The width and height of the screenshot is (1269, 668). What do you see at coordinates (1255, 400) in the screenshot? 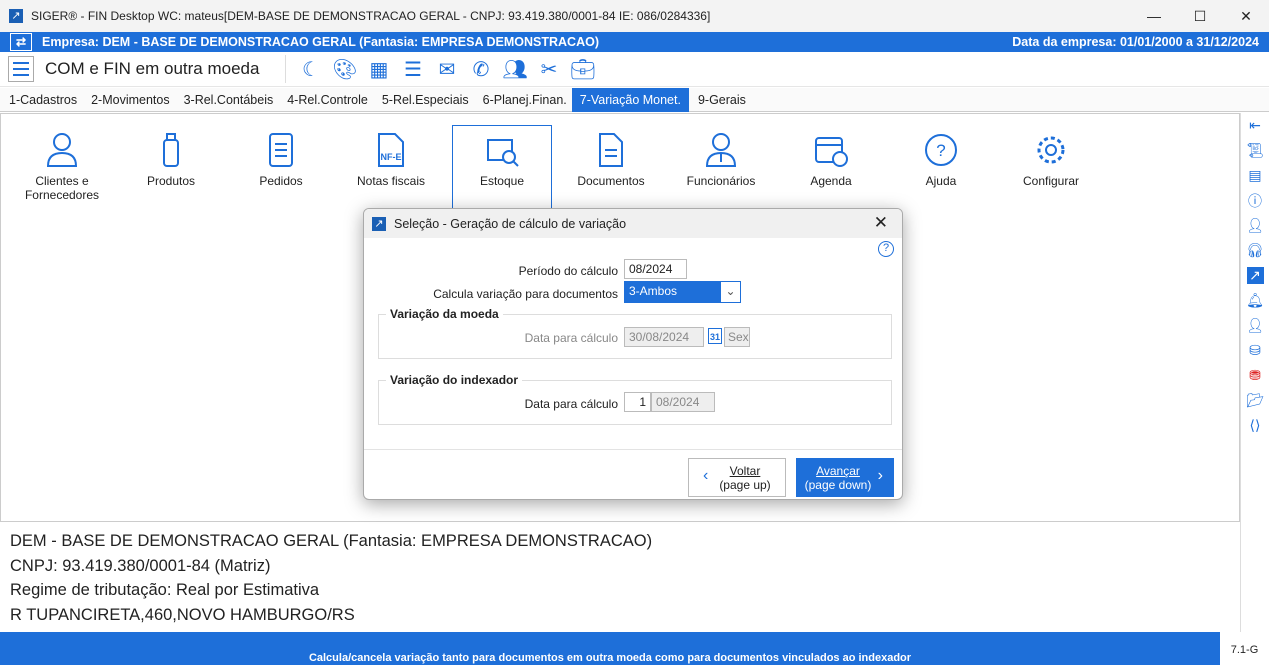
I see `folder-icon: 📂︎` at bounding box center [1255, 400].